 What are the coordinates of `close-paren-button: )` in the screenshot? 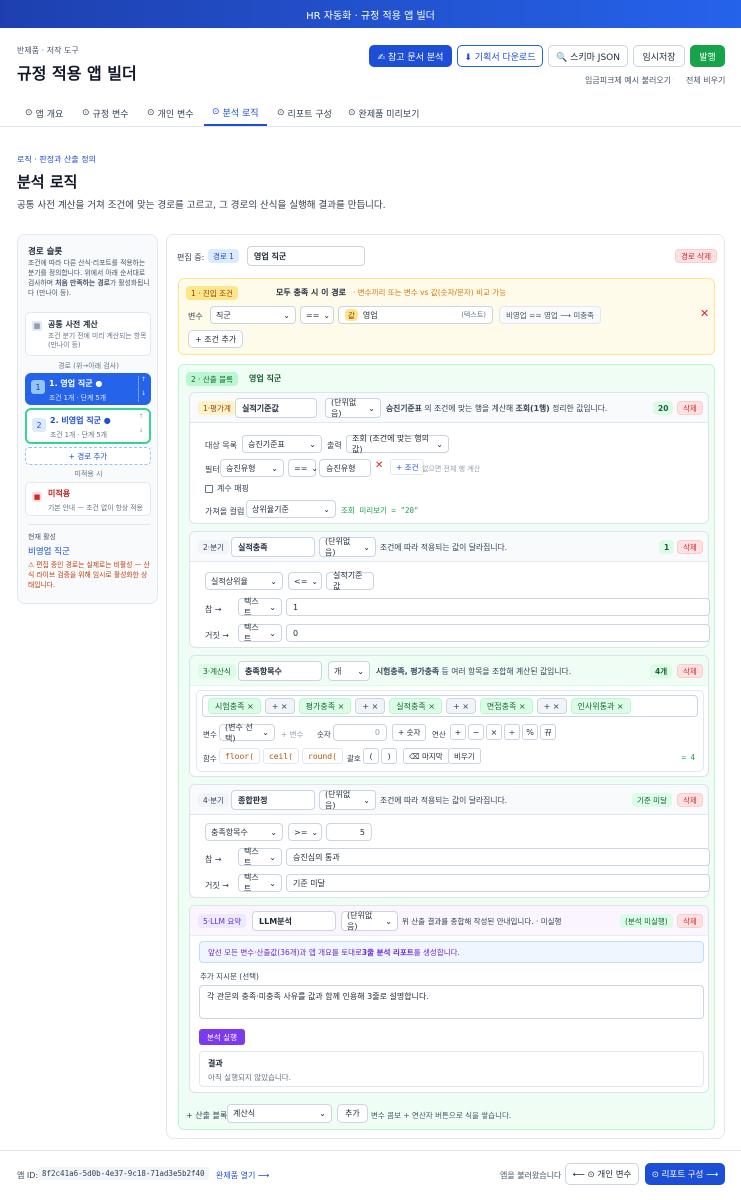 It's located at (389, 756).